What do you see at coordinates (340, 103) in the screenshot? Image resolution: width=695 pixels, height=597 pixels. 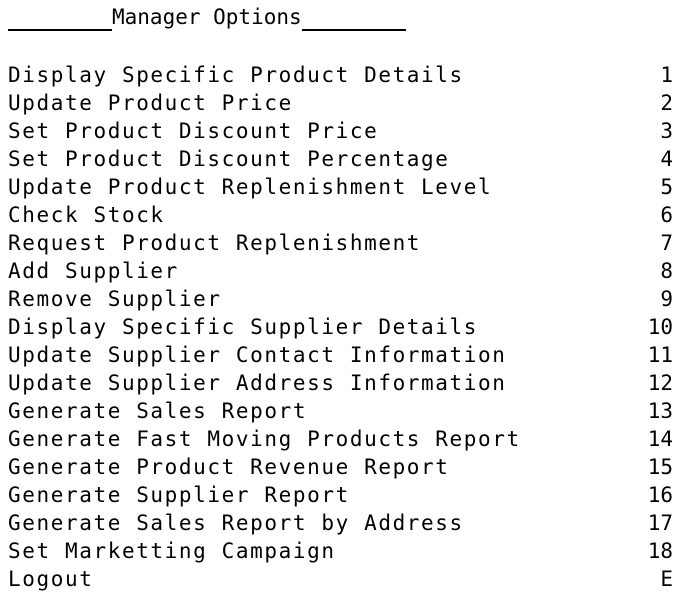 I see `menu-item: Update Product Price 2` at bounding box center [340, 103].